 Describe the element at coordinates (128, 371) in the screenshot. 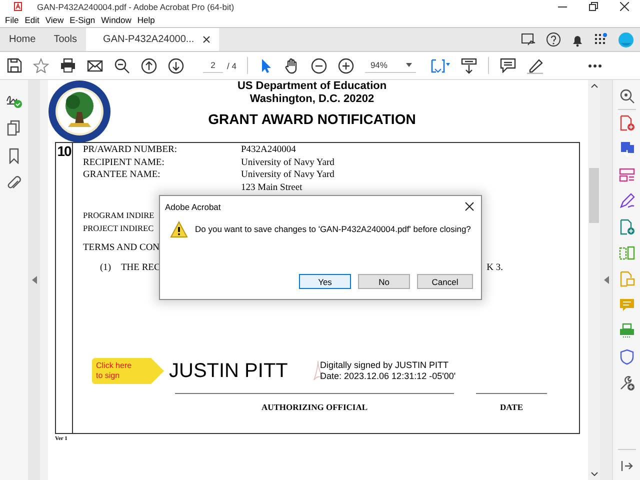

I see `sign-here-tag: Click here to sign` at that location.